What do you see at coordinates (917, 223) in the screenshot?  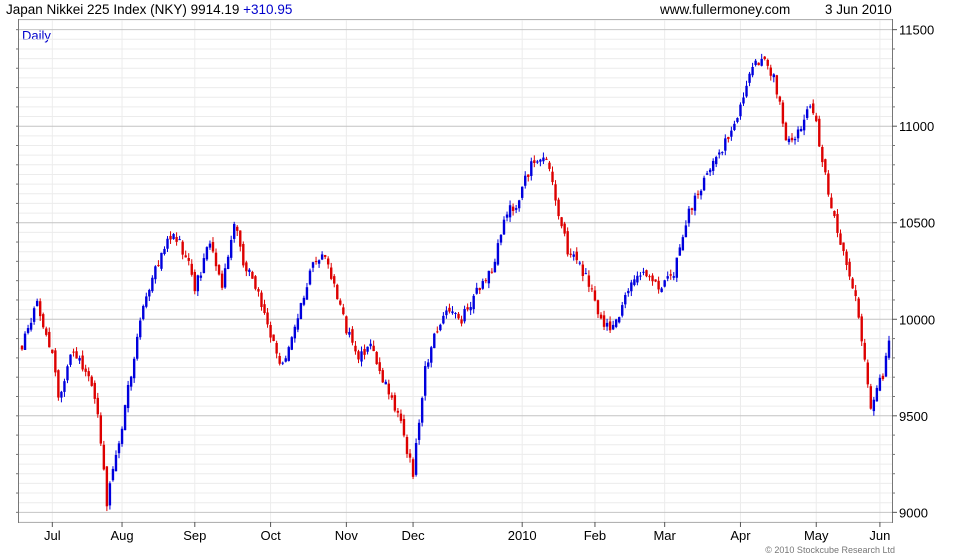 I see `y-tick-label: 10500` at bounding box center [917, 223].